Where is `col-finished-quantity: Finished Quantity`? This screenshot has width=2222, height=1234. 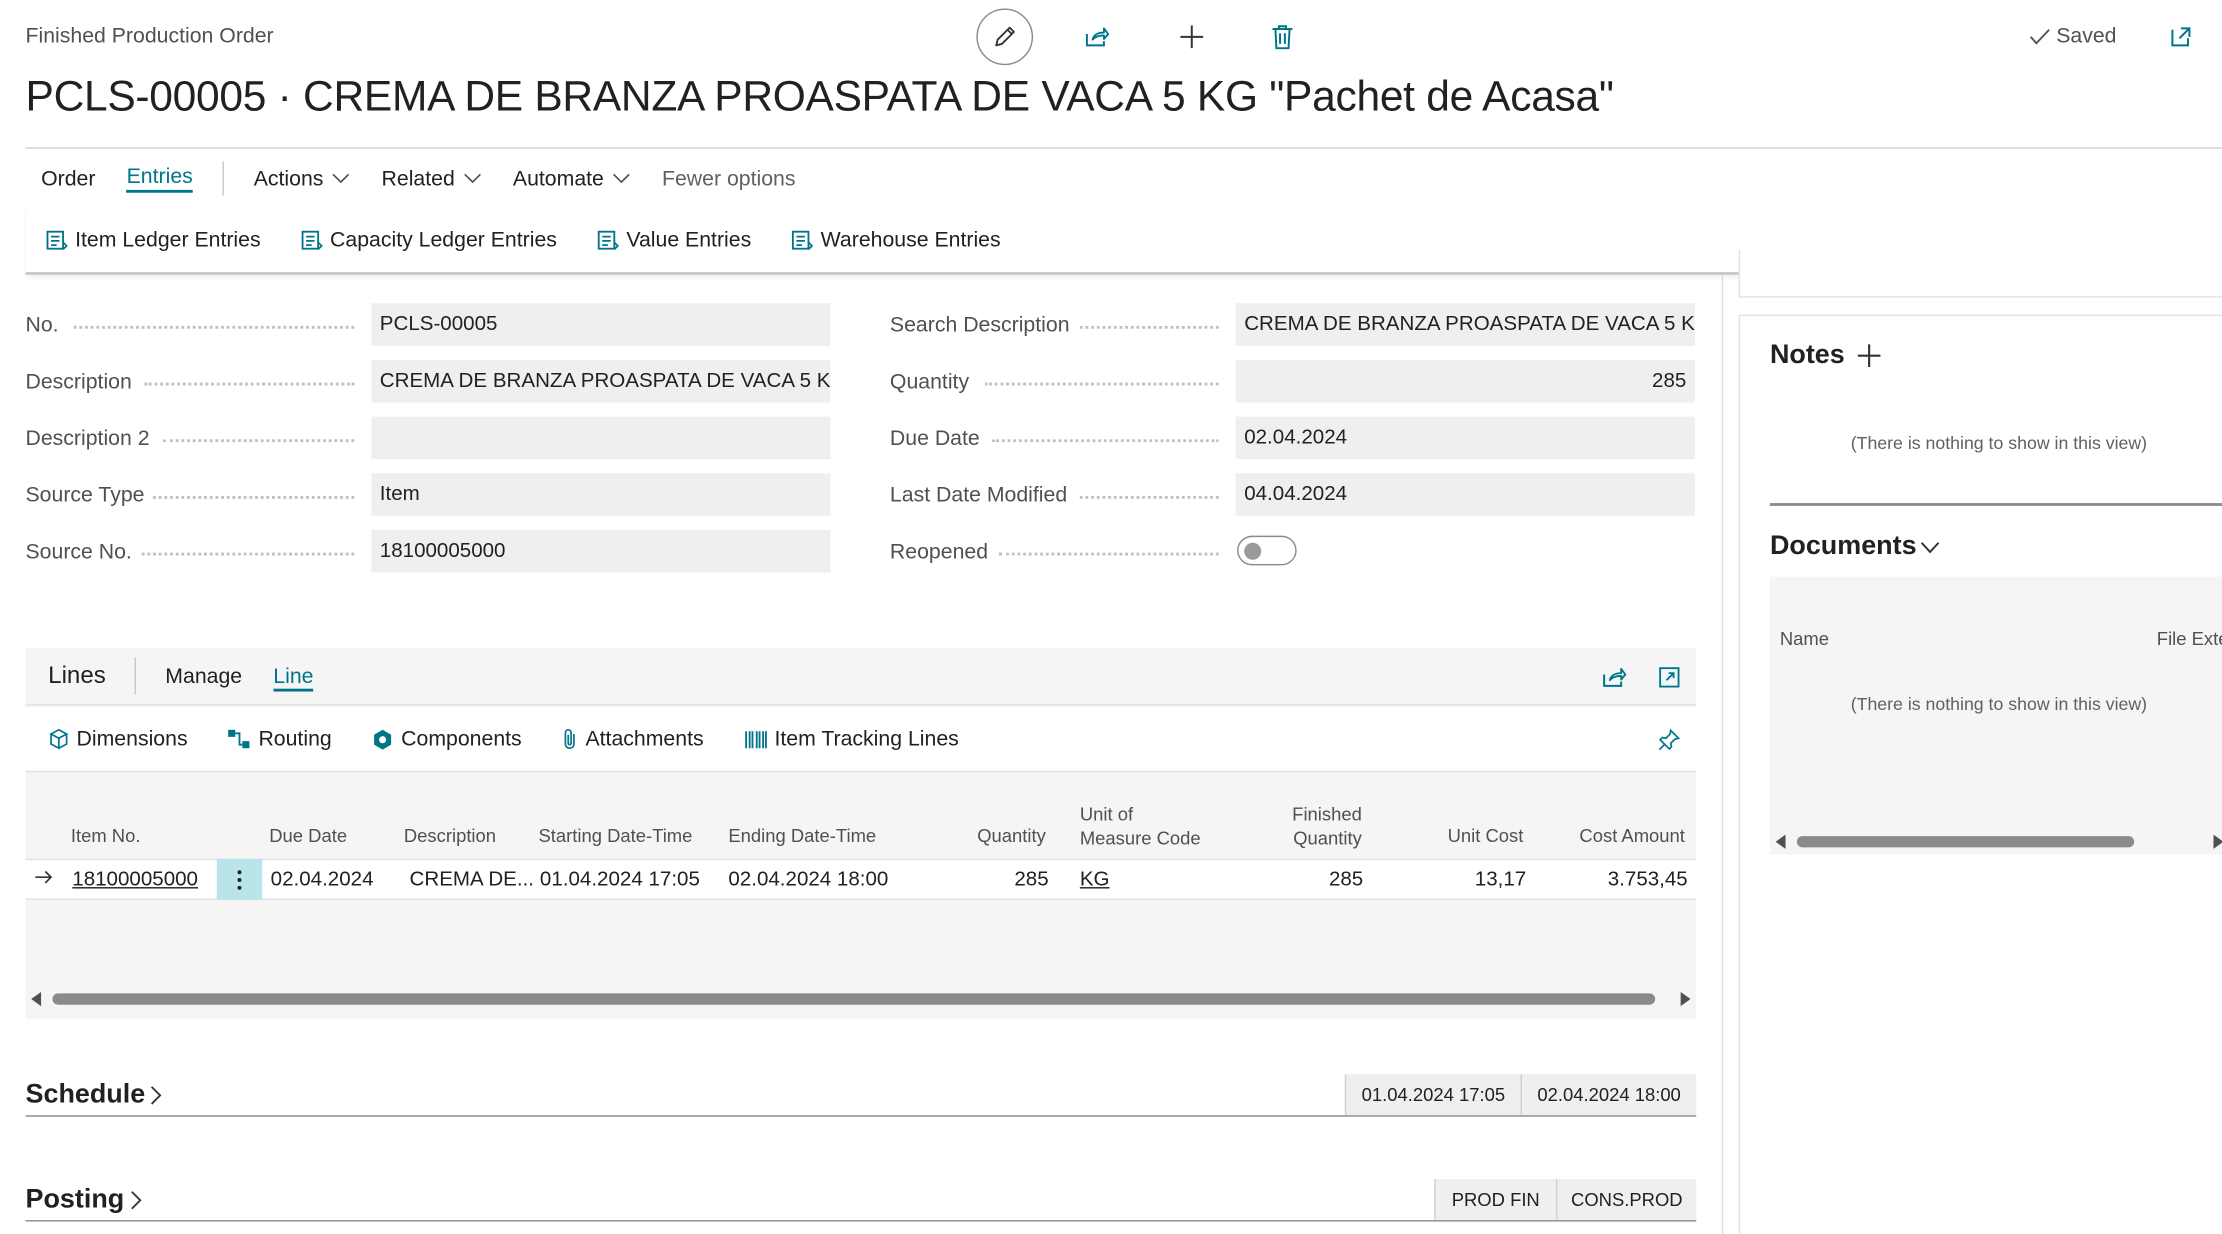 col-finished-quantity: Finished Quantity is located at coordinates (1311, 826).